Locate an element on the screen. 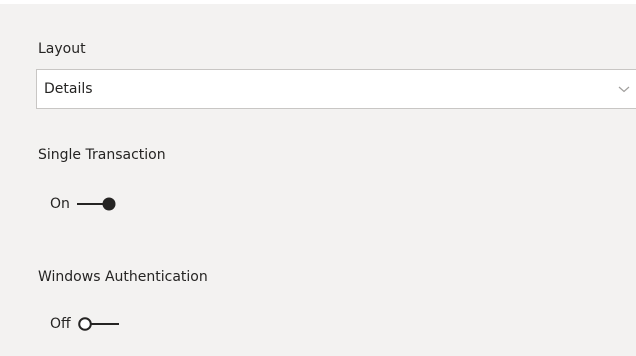  windows-authentication-label: Windows Authentication is located at coordinates (123, 277).